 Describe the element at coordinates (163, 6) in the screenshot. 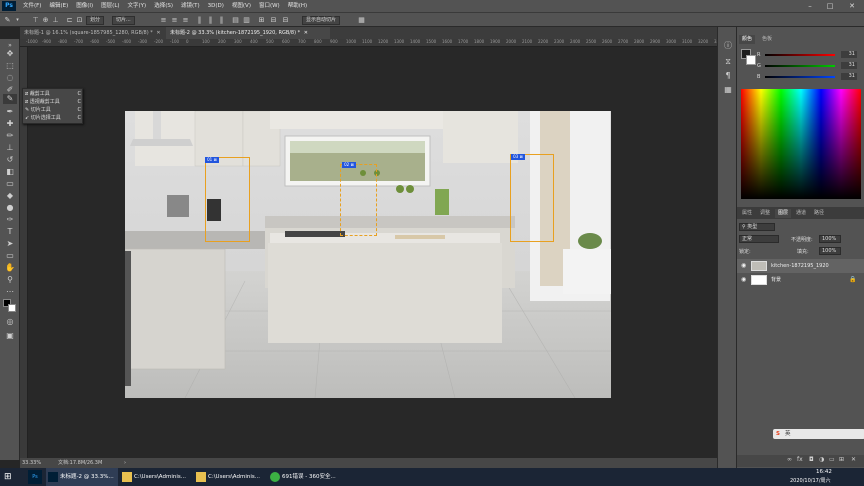

I see `menu-select: 选择(S)` at that location.